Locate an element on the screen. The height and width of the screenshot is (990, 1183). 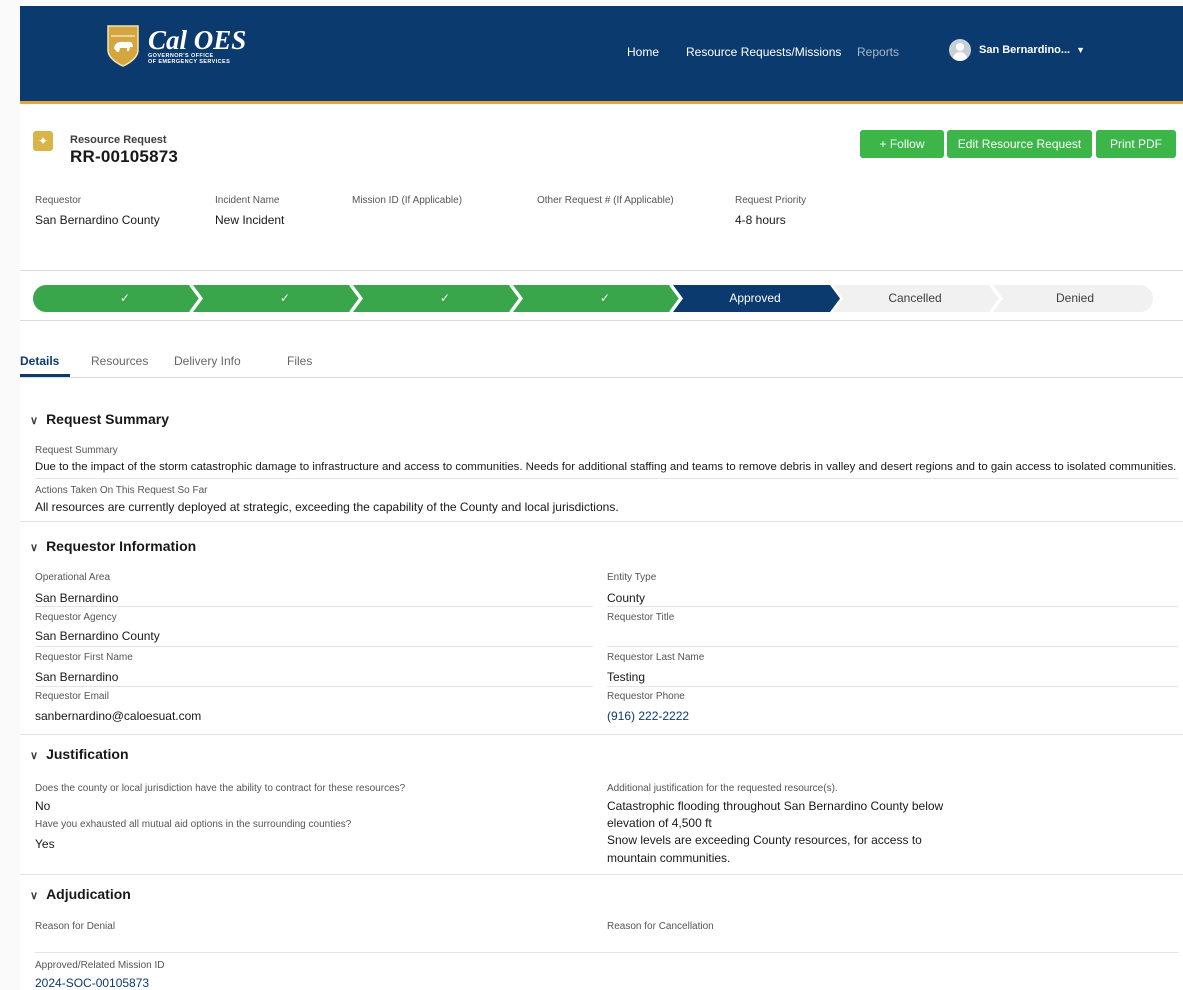
record-type: Resource Request is located at coordinates (118, 140).